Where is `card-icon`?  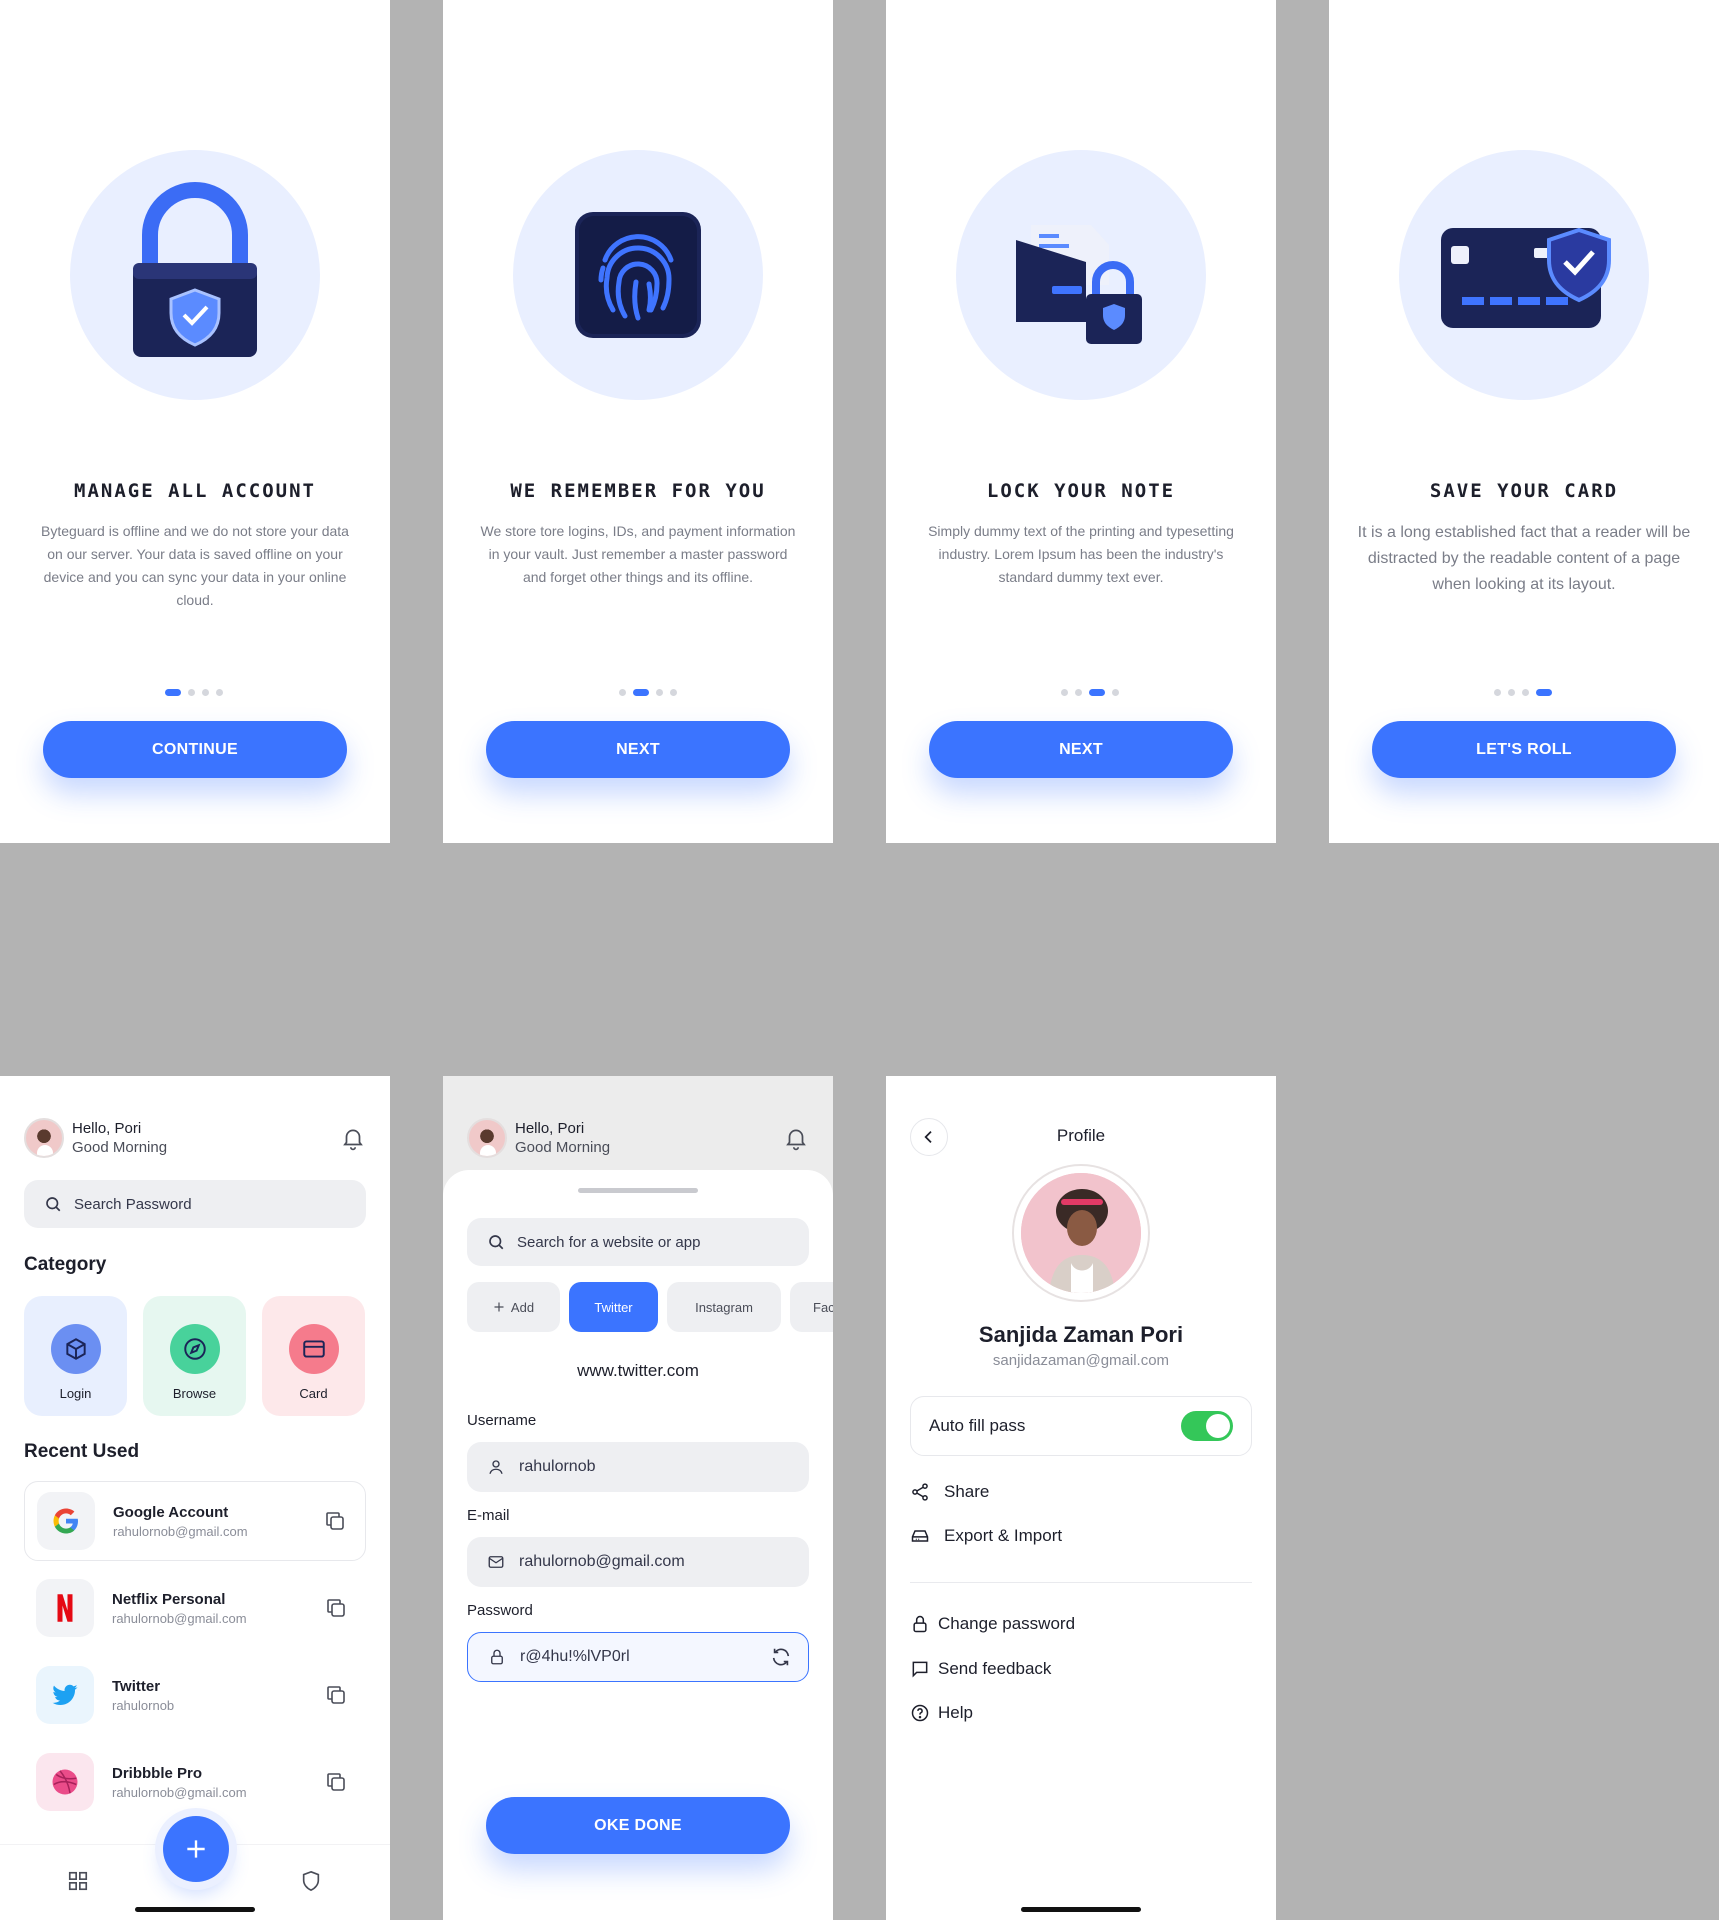 card-icon is located at coordinates (313, 1349).